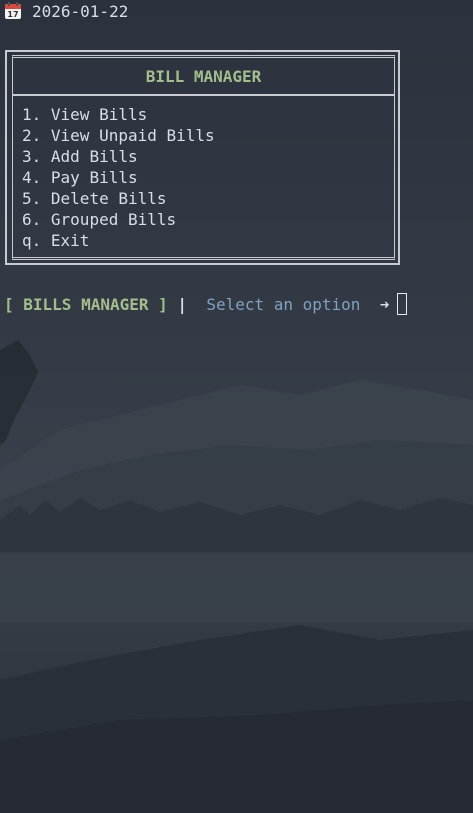 The height and width of the screenshot is (813, 473). I want to click on menu-item-exit: q. Exit, so click(118, 240).